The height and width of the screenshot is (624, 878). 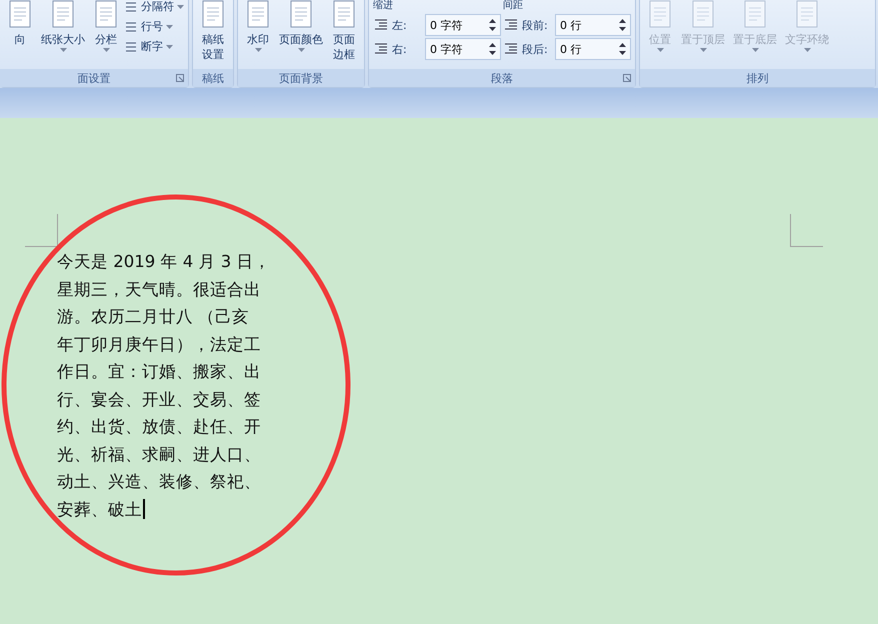 What do you see at coordinates (159, 345) in the screenshot?
I see `body-text: 年丁卯月庚午日），法定工` at bounding box center [159, 345].